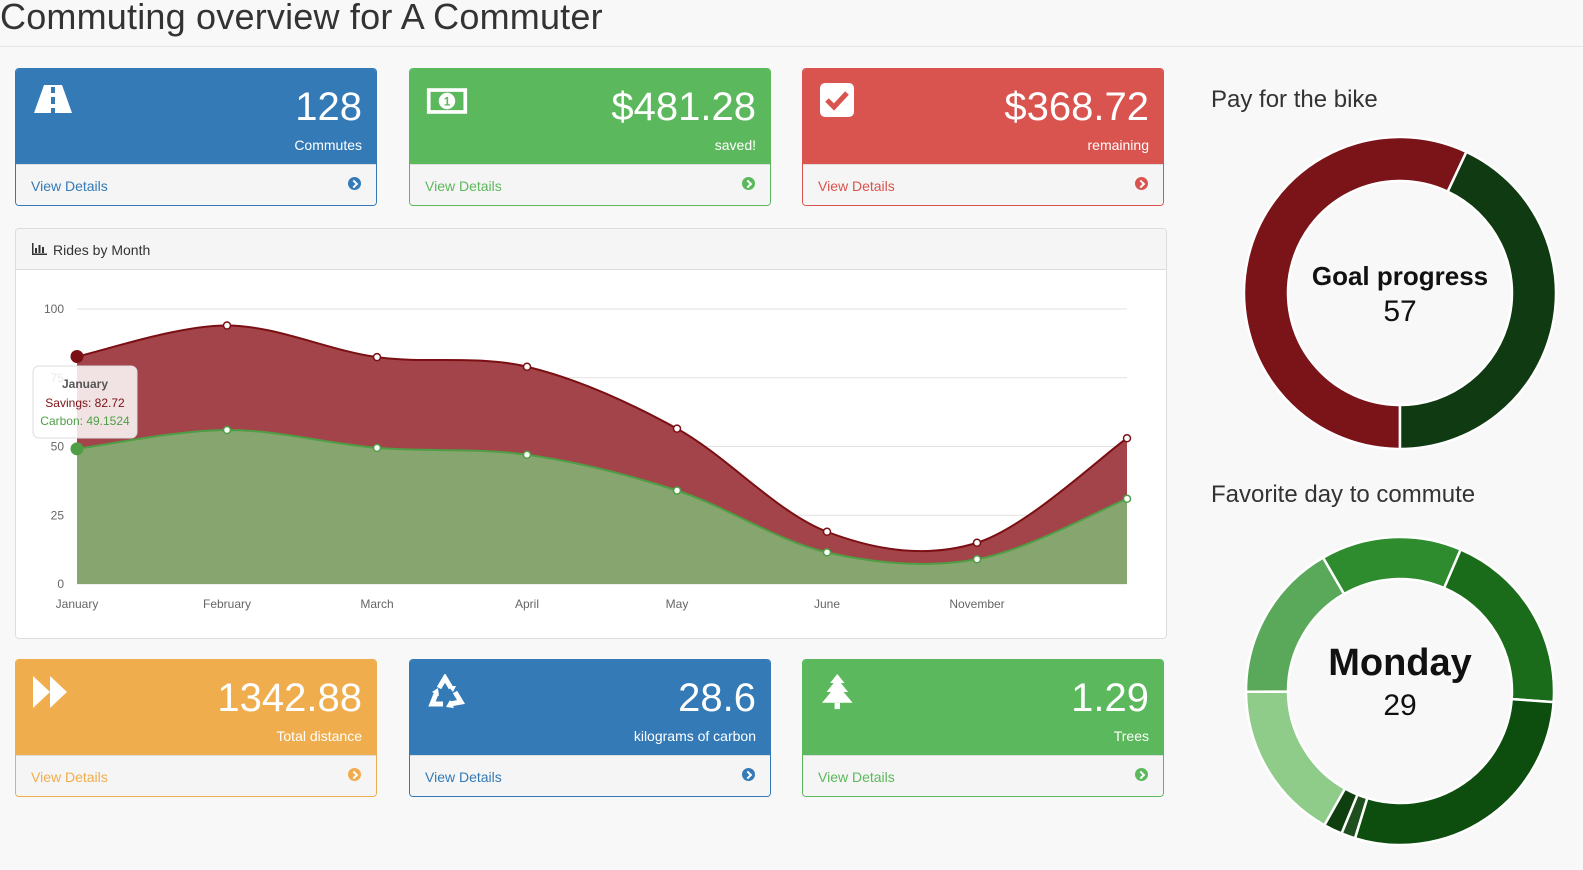  I want to click on trees-view-details: View Details, so click(983, 775).